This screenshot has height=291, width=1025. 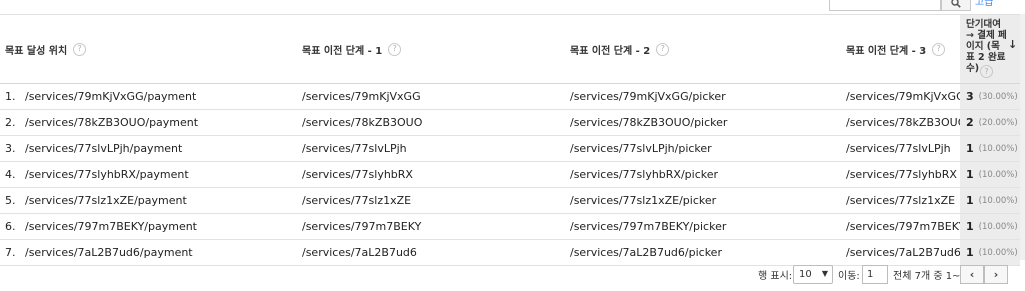 I want to click on column-header-previous-step-2: 목표 이전 단계 - 2 ?, so click(x=620, y=49).